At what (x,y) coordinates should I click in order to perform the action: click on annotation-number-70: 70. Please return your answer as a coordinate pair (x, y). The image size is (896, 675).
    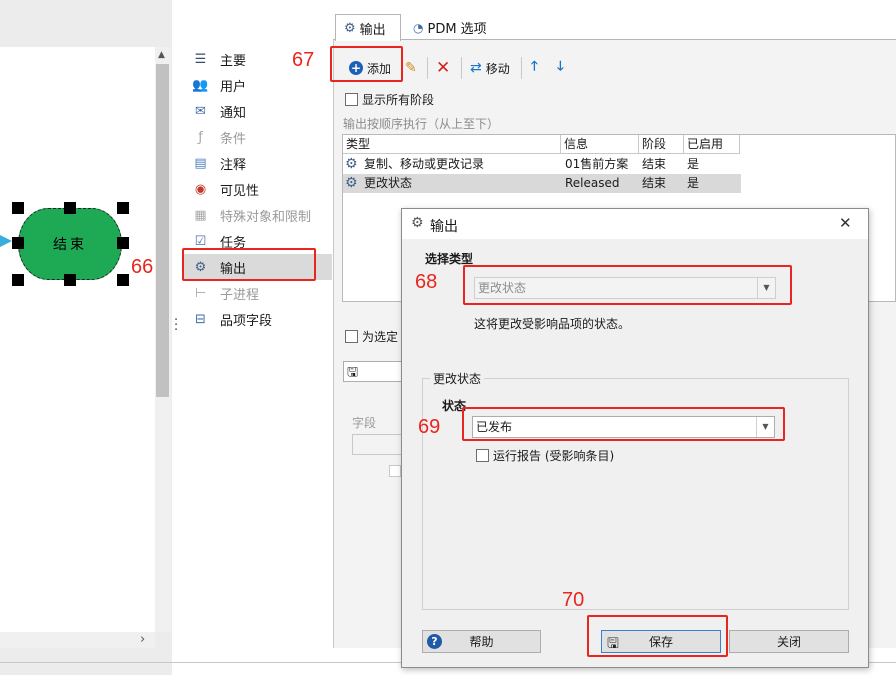
    Looking at the image, I should click on (573, 600).